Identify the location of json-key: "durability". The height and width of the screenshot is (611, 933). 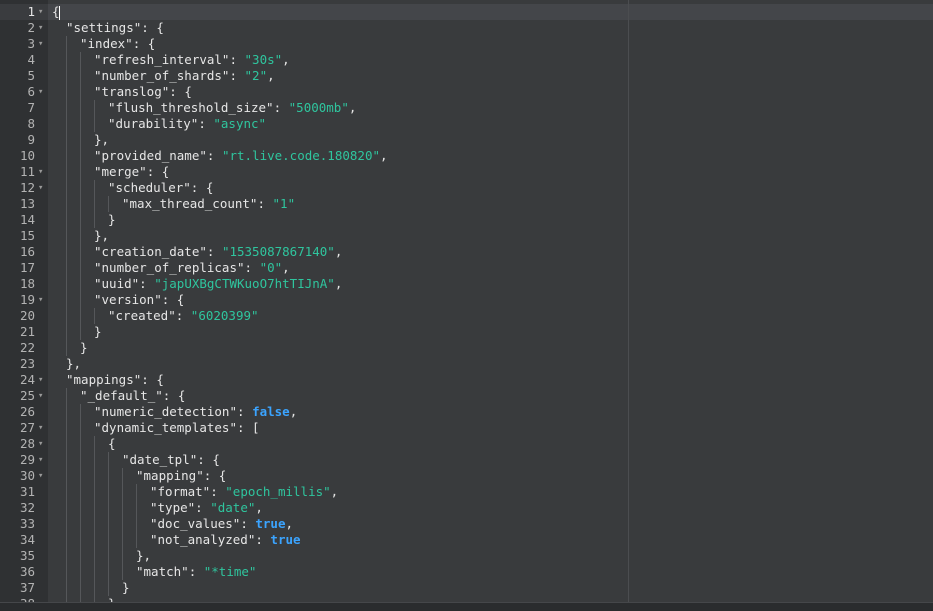
(153, 123).